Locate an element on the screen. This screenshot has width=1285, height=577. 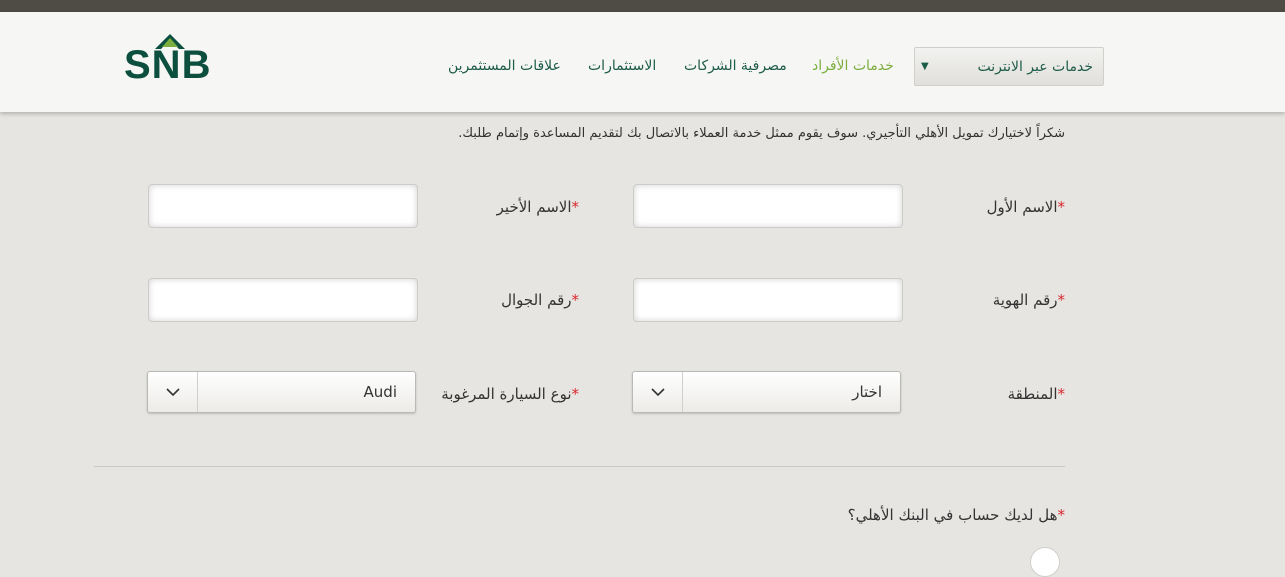
car-type-label: *نوع السيارة المرغوبة is located at coordinates (510, 394).